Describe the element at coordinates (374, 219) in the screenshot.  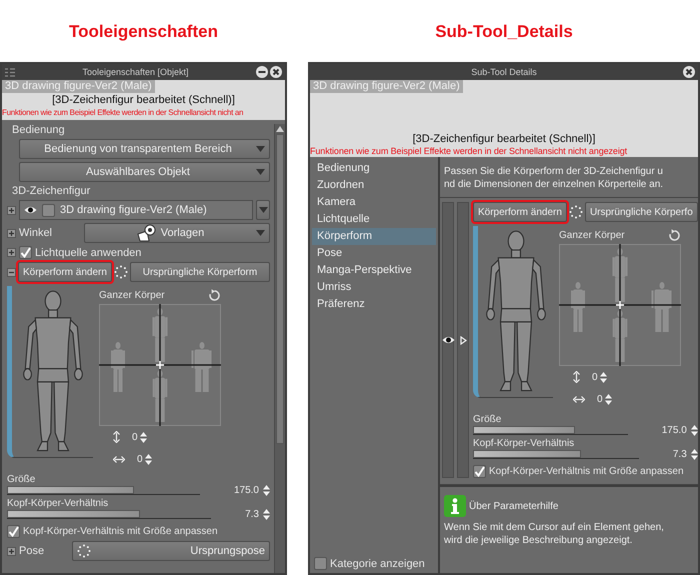
I see `category-item: Lichtquelle` at that location.